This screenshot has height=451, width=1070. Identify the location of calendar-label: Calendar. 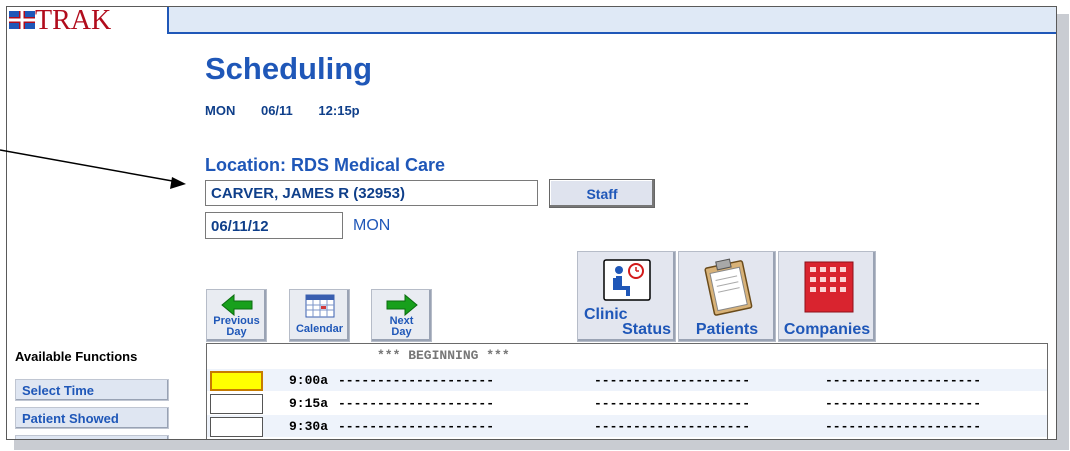
(319, 329).